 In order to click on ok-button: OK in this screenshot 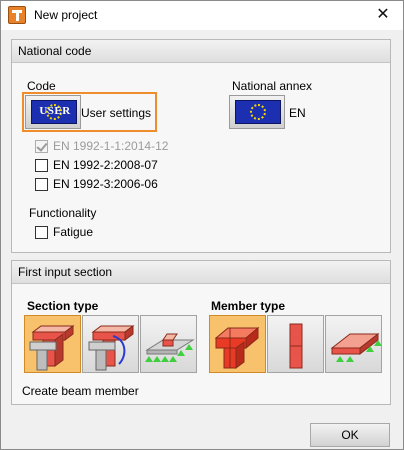, I will do `click(350, 435)`.